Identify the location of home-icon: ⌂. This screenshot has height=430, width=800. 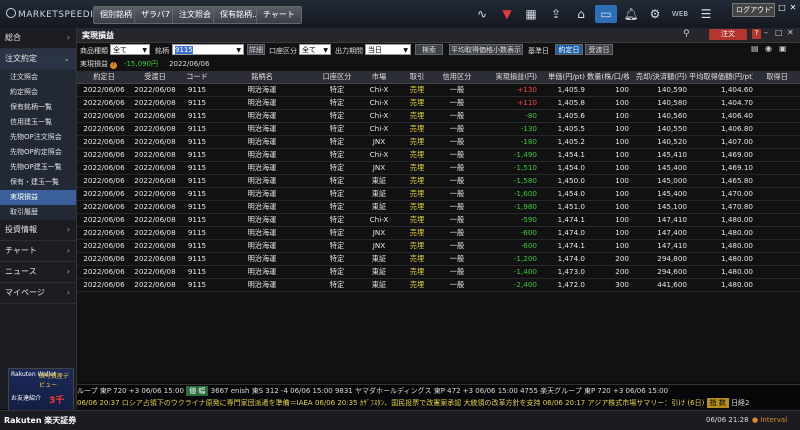
(581, 14).